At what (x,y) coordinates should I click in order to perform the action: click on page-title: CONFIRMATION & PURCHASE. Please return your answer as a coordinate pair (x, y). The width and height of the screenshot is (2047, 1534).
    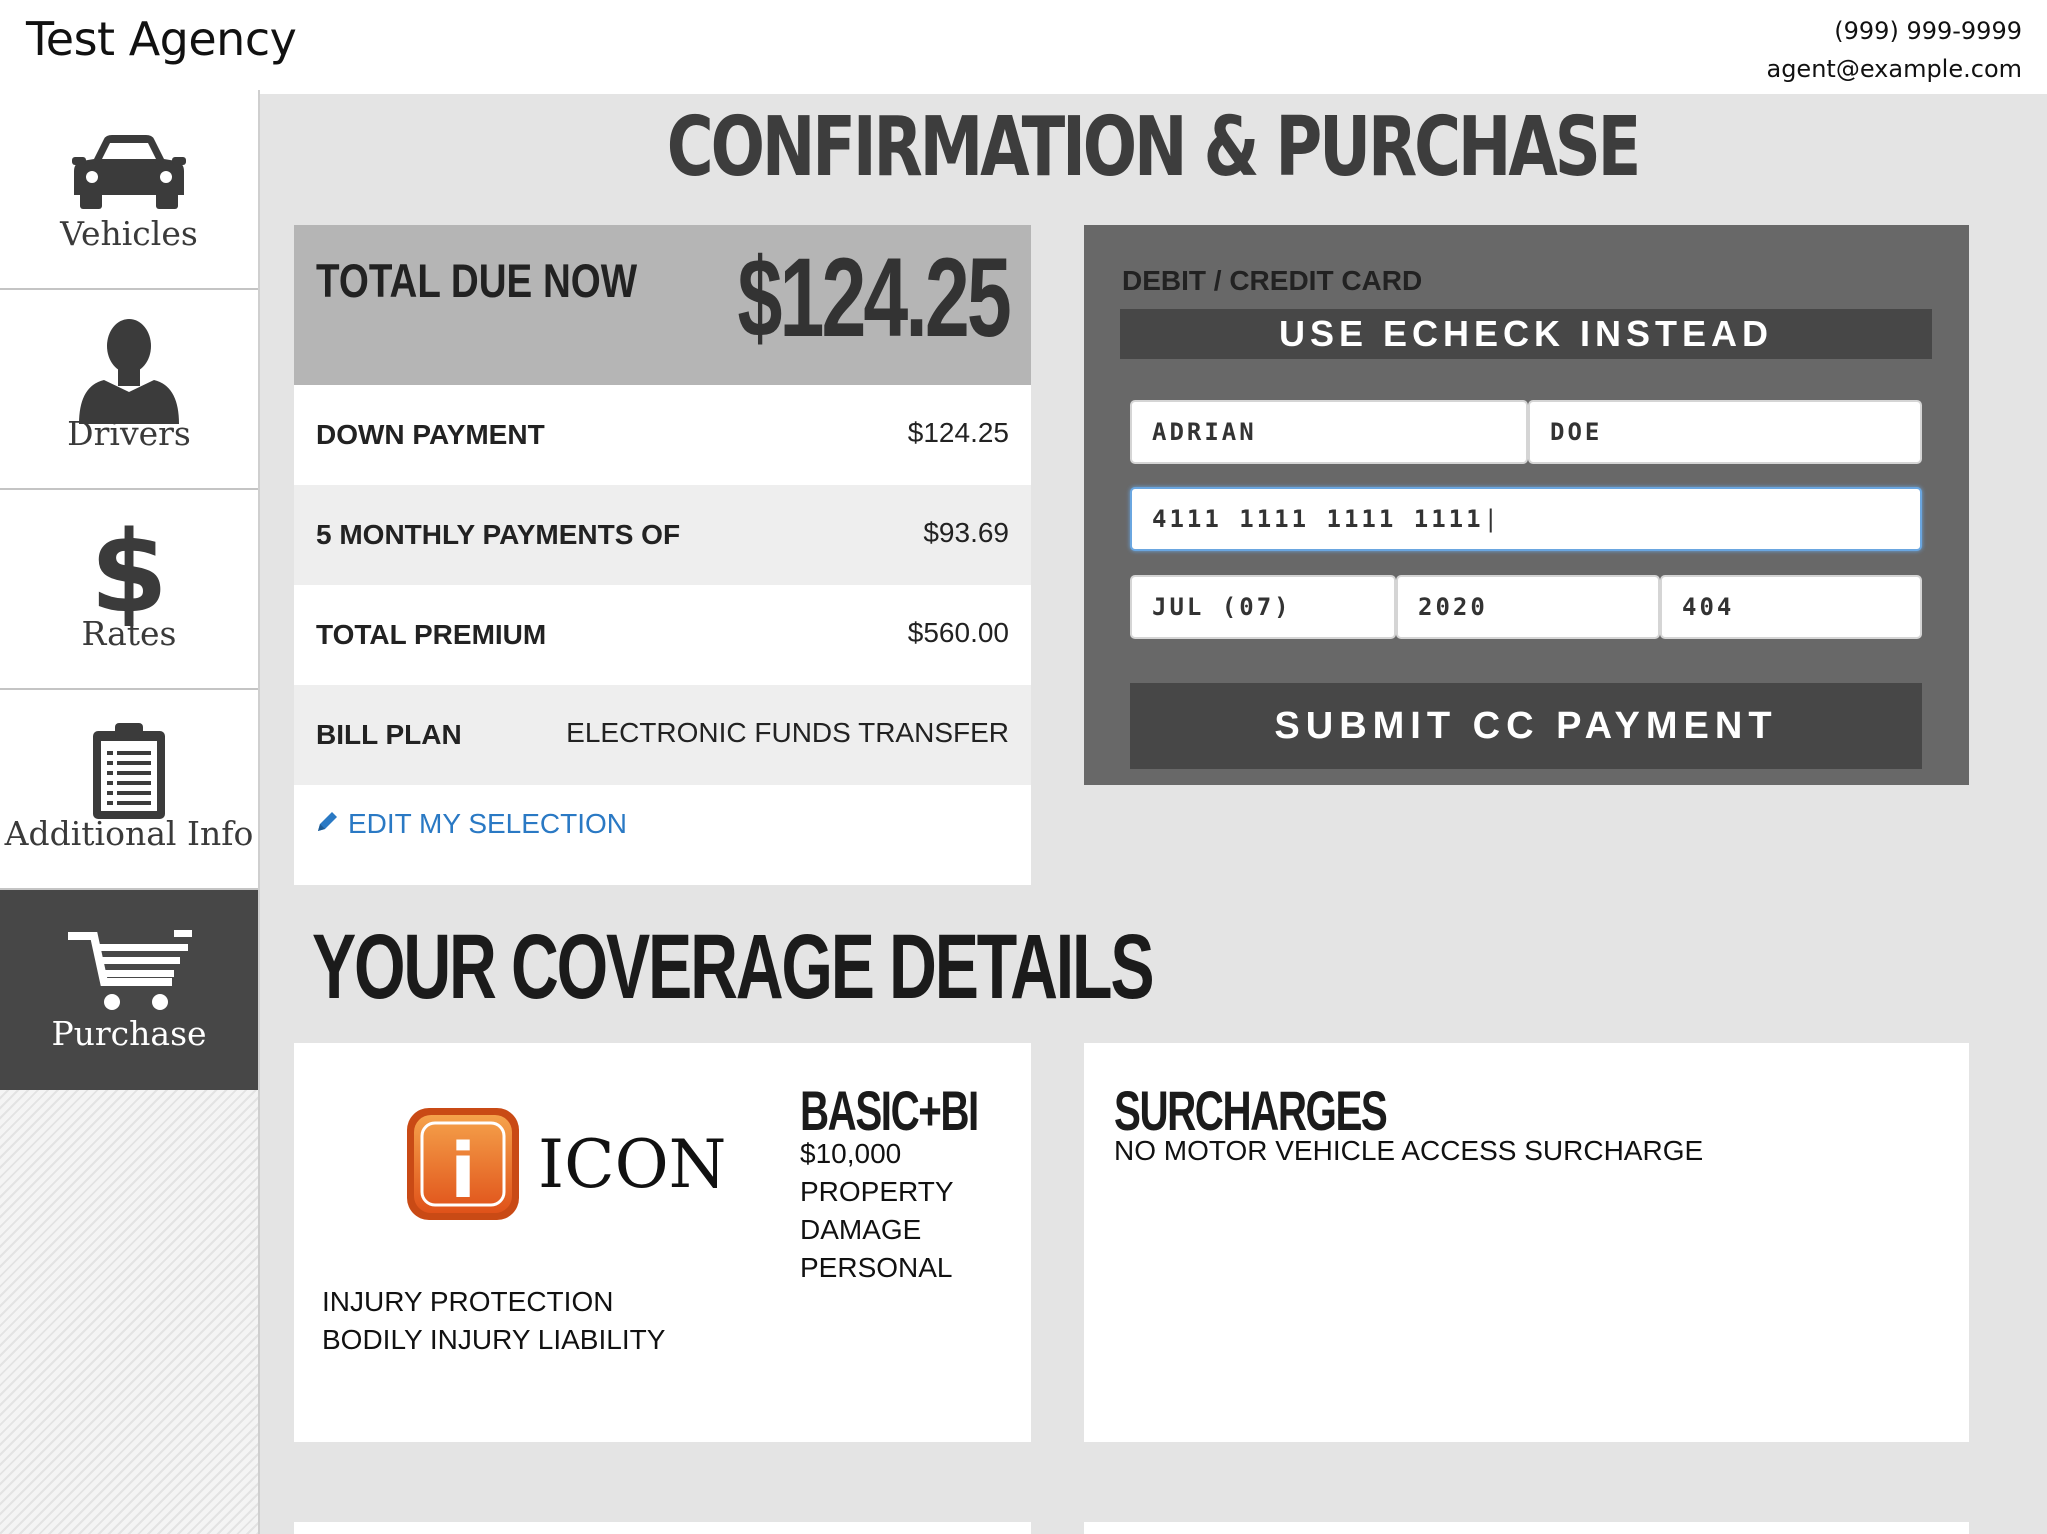
    Looking at the image, I should click on (1154, 147).